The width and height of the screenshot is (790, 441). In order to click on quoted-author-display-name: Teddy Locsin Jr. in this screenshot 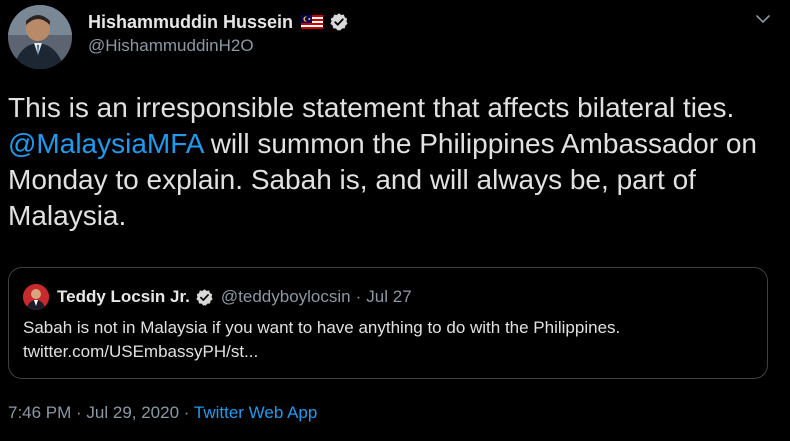, I will do `click(123, 296)`.